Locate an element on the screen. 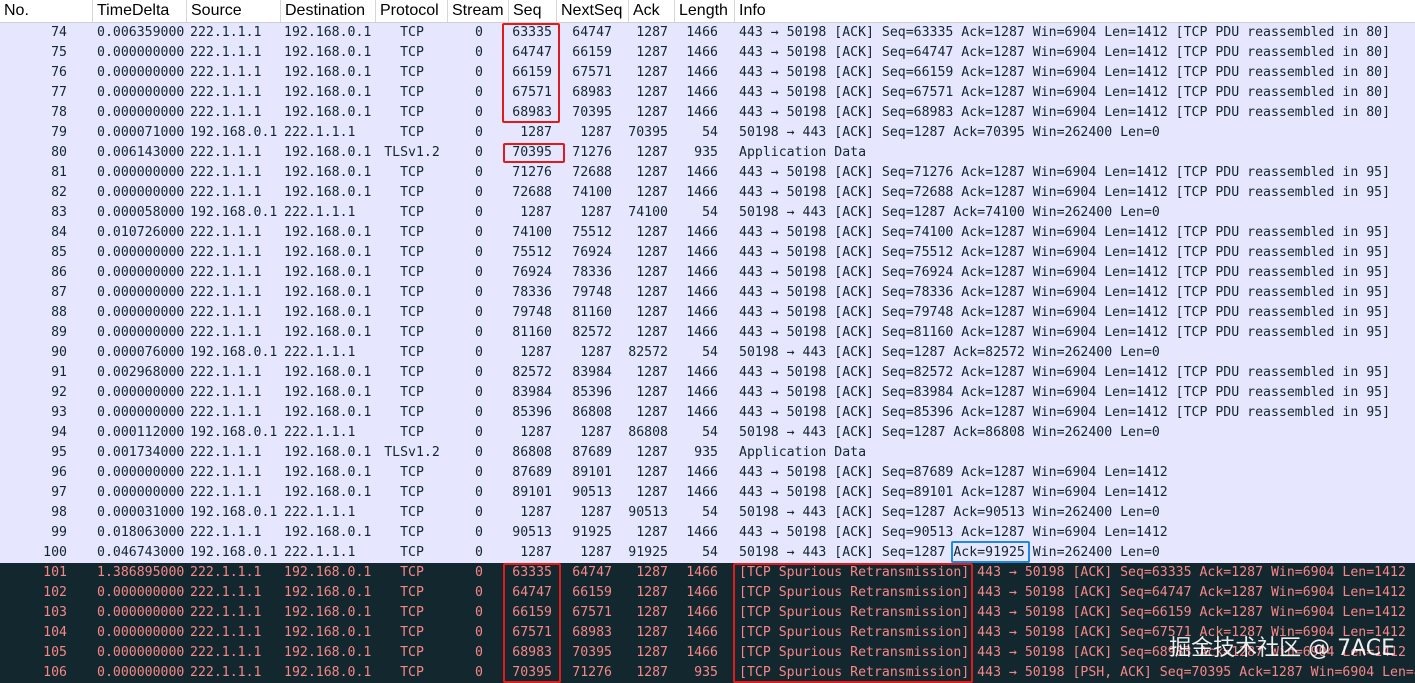 The width and height of the screenshot is (1415, 683). column-header-timedelta: TimeDelta is located at coordinates (140, 11).